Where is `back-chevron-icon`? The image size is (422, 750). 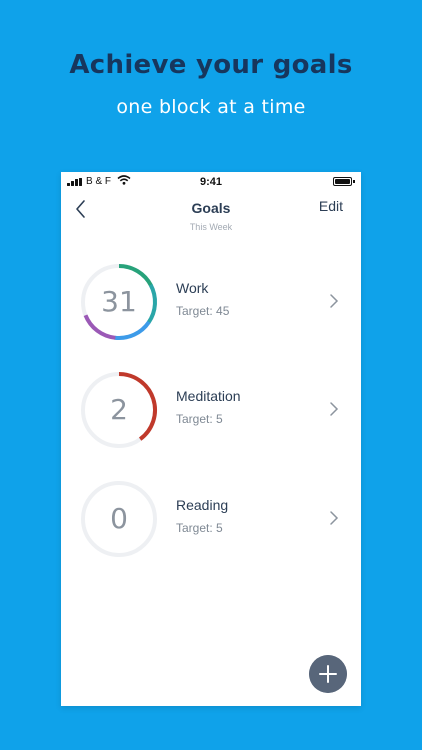 back-chevron-icon is located at coordinates (81, 209).